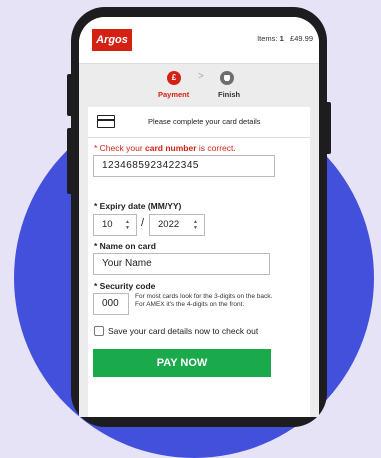 The width and height of the screenshot is (381, 458). I want to click on basket-total: £49.99, so click(301, 38).